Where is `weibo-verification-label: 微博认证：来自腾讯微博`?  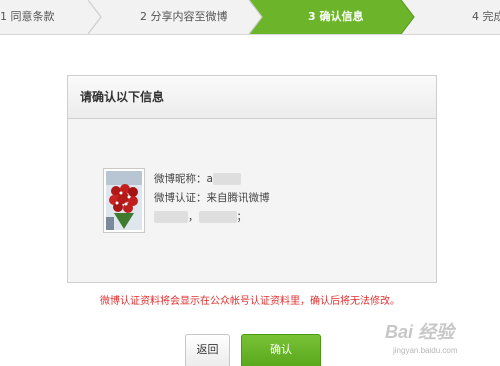 weibo-verification-label: 微博认证：来自腾讯微博 is located at coordinates (212, 198).